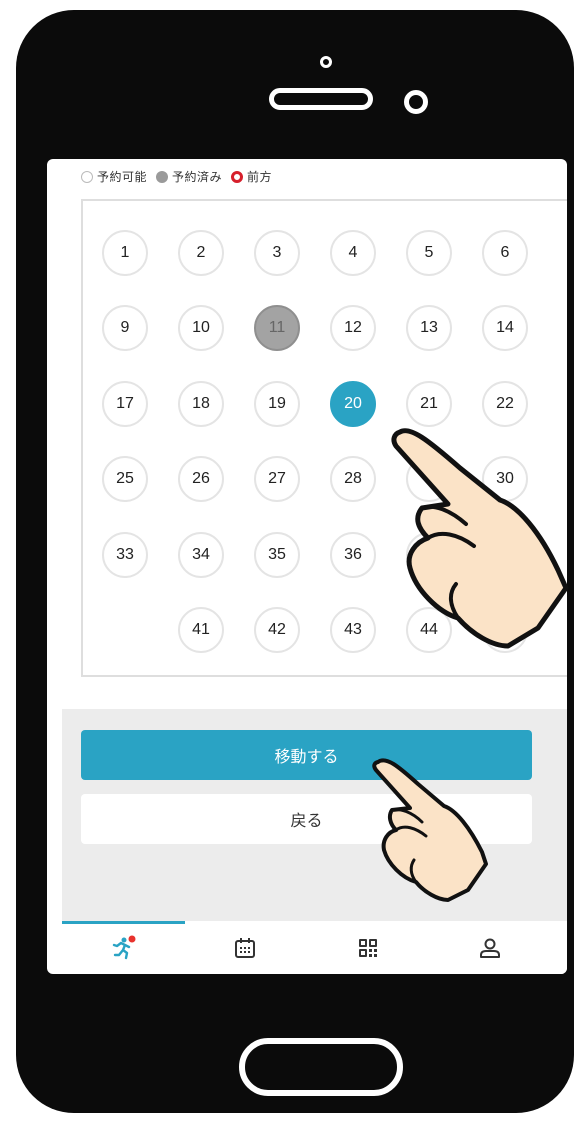 The height and width of the screenshot is (1123, 580). Describe the element at coordinates (353, 479) in the screenshot. I see `seat-28: 28` at that location.